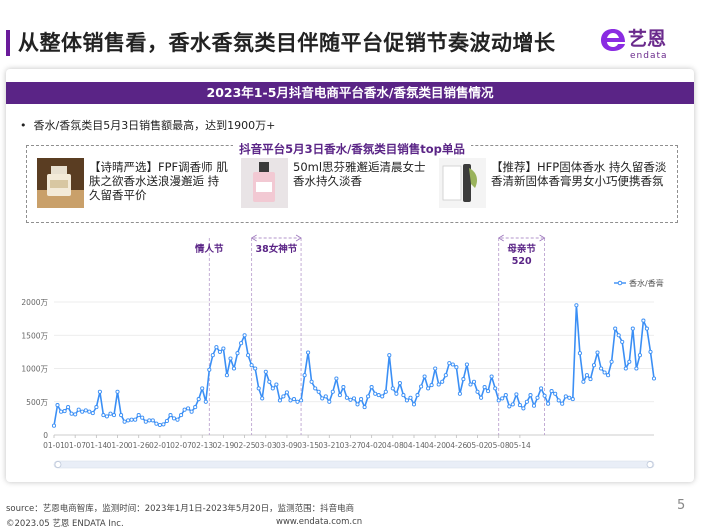 The height and width of the screenshot is (532, 710). I want to click on y-tick-label: 1500万, so click(34, 335).